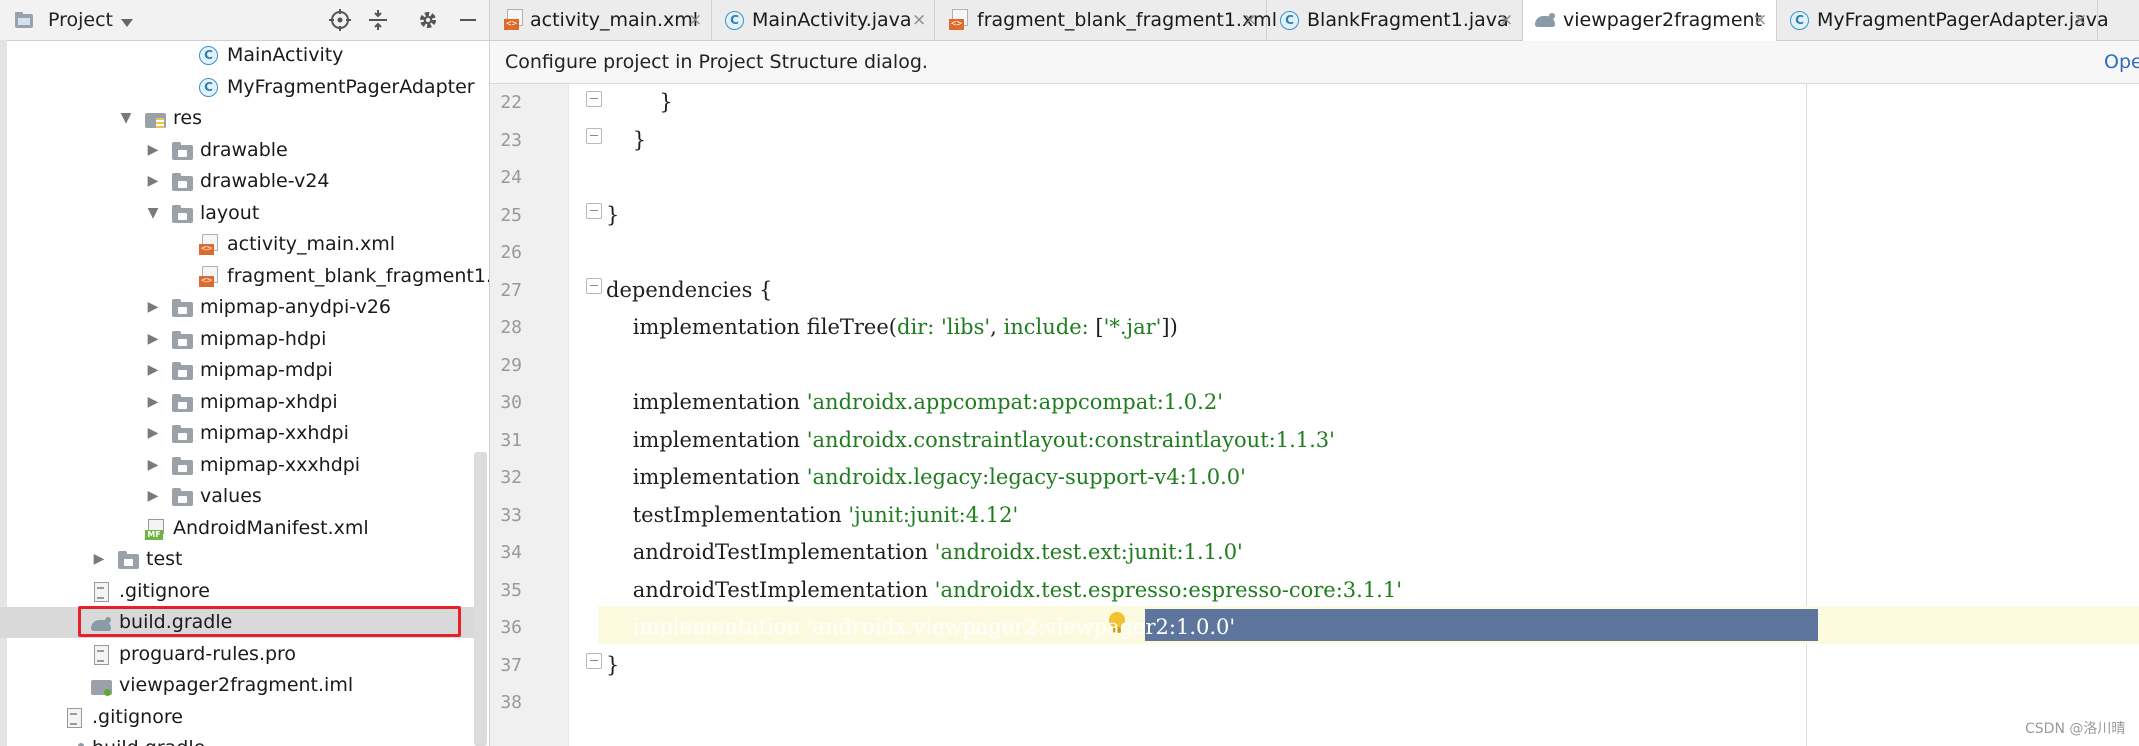 This screenshot has height=746, width=2139. I want to click on line-number: 27, so click(511, 290).